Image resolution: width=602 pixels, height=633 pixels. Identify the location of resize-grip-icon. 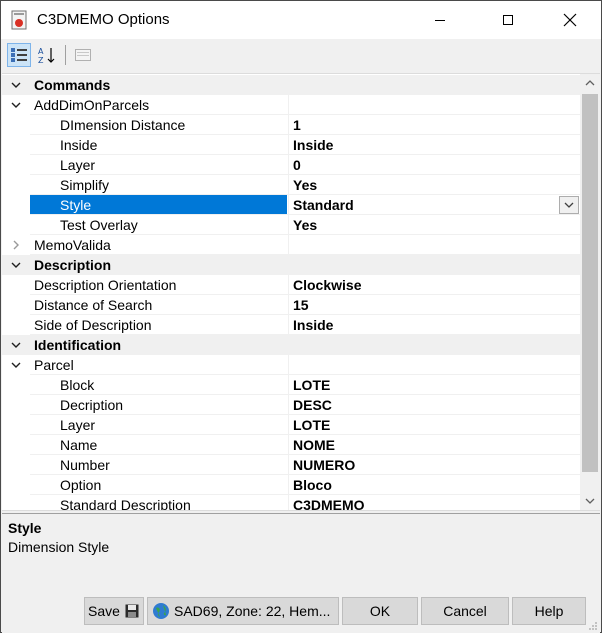
(593, 626).